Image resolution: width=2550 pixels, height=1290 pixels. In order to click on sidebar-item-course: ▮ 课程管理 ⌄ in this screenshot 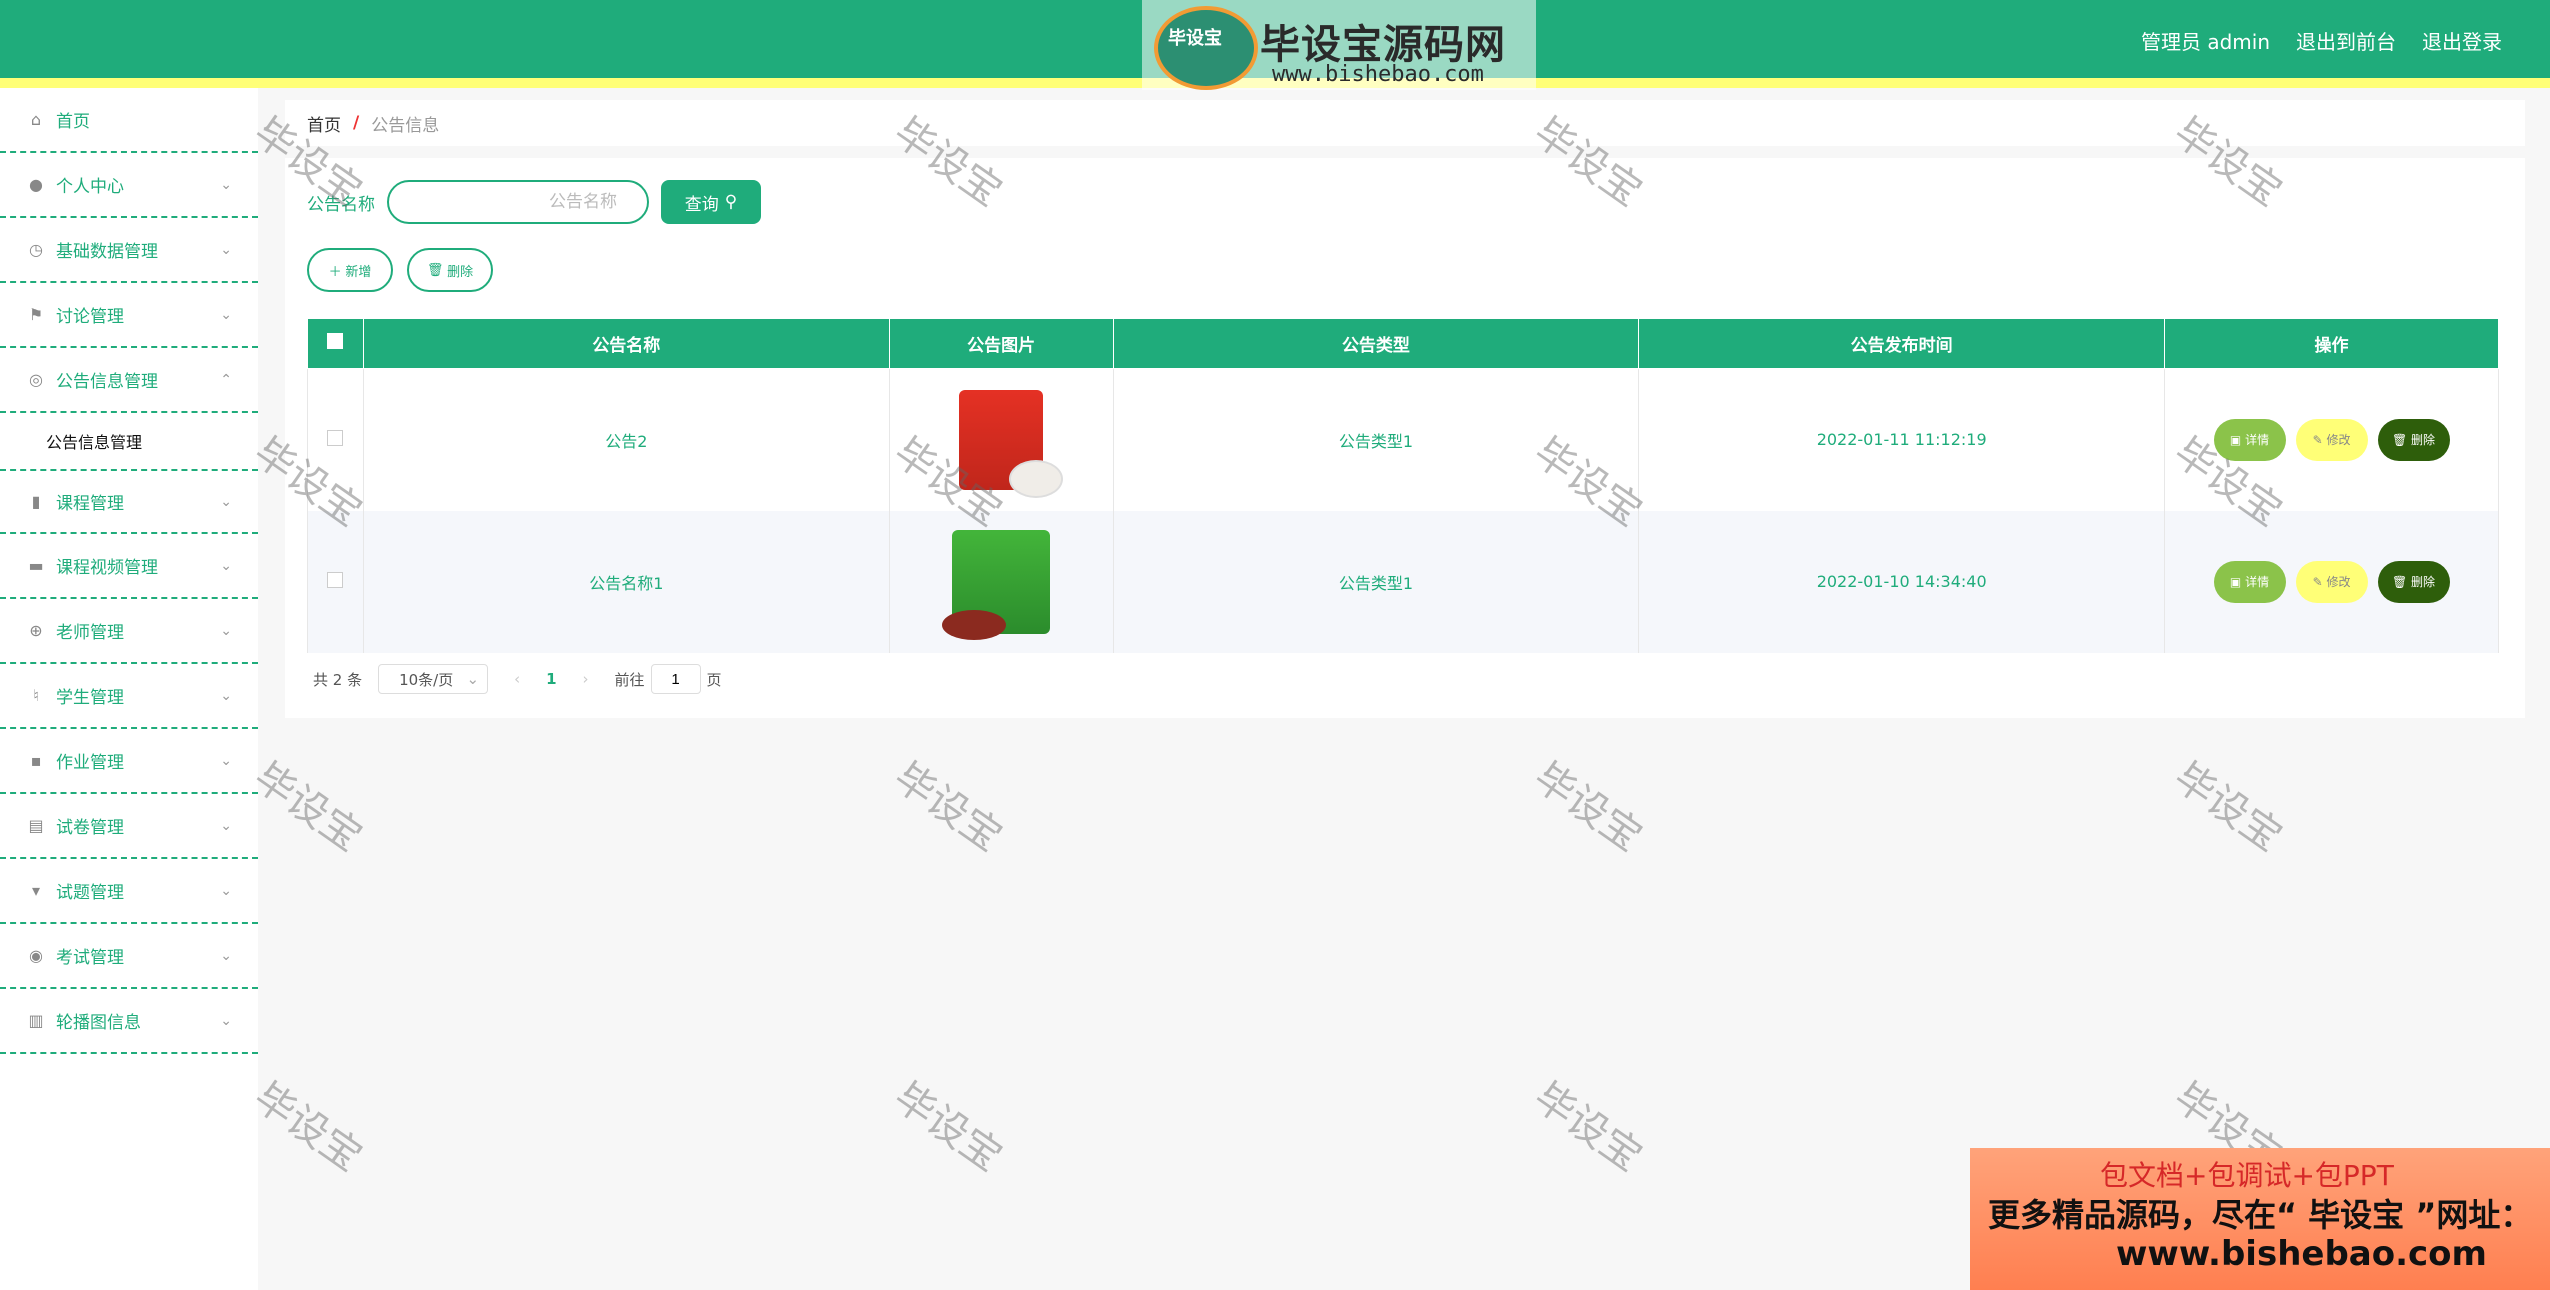, I will do `click(129, 501)`.